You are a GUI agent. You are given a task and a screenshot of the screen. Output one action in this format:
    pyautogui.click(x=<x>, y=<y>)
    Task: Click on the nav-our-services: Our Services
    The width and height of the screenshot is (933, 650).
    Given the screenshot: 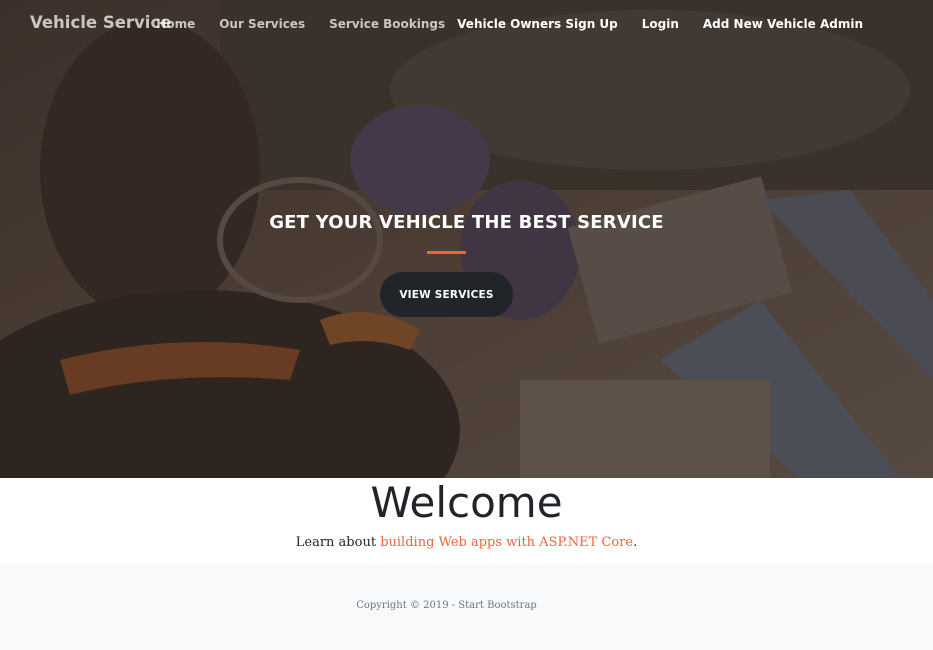 What is the action you would take?
    pyautogui.click(x=262, y=24)
    